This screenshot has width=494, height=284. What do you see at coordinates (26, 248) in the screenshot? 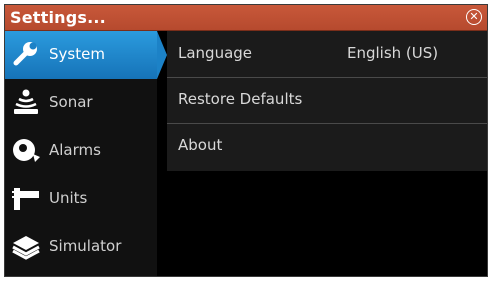
I see `simulator-icon` at bounding box center [26, 248].